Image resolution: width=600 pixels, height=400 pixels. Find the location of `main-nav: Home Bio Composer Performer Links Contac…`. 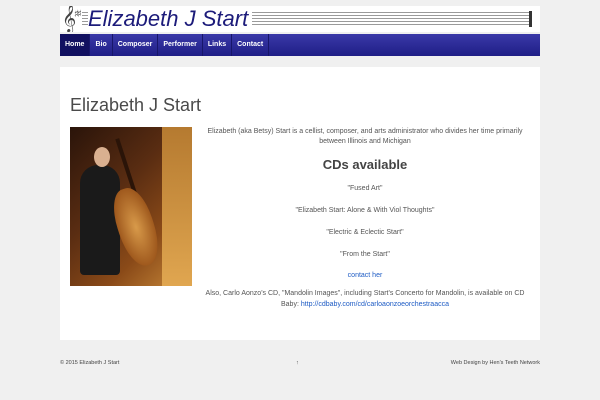

main-nav: Home Bio Composer Performer Links Contac… is located at coordinates (300, 45).